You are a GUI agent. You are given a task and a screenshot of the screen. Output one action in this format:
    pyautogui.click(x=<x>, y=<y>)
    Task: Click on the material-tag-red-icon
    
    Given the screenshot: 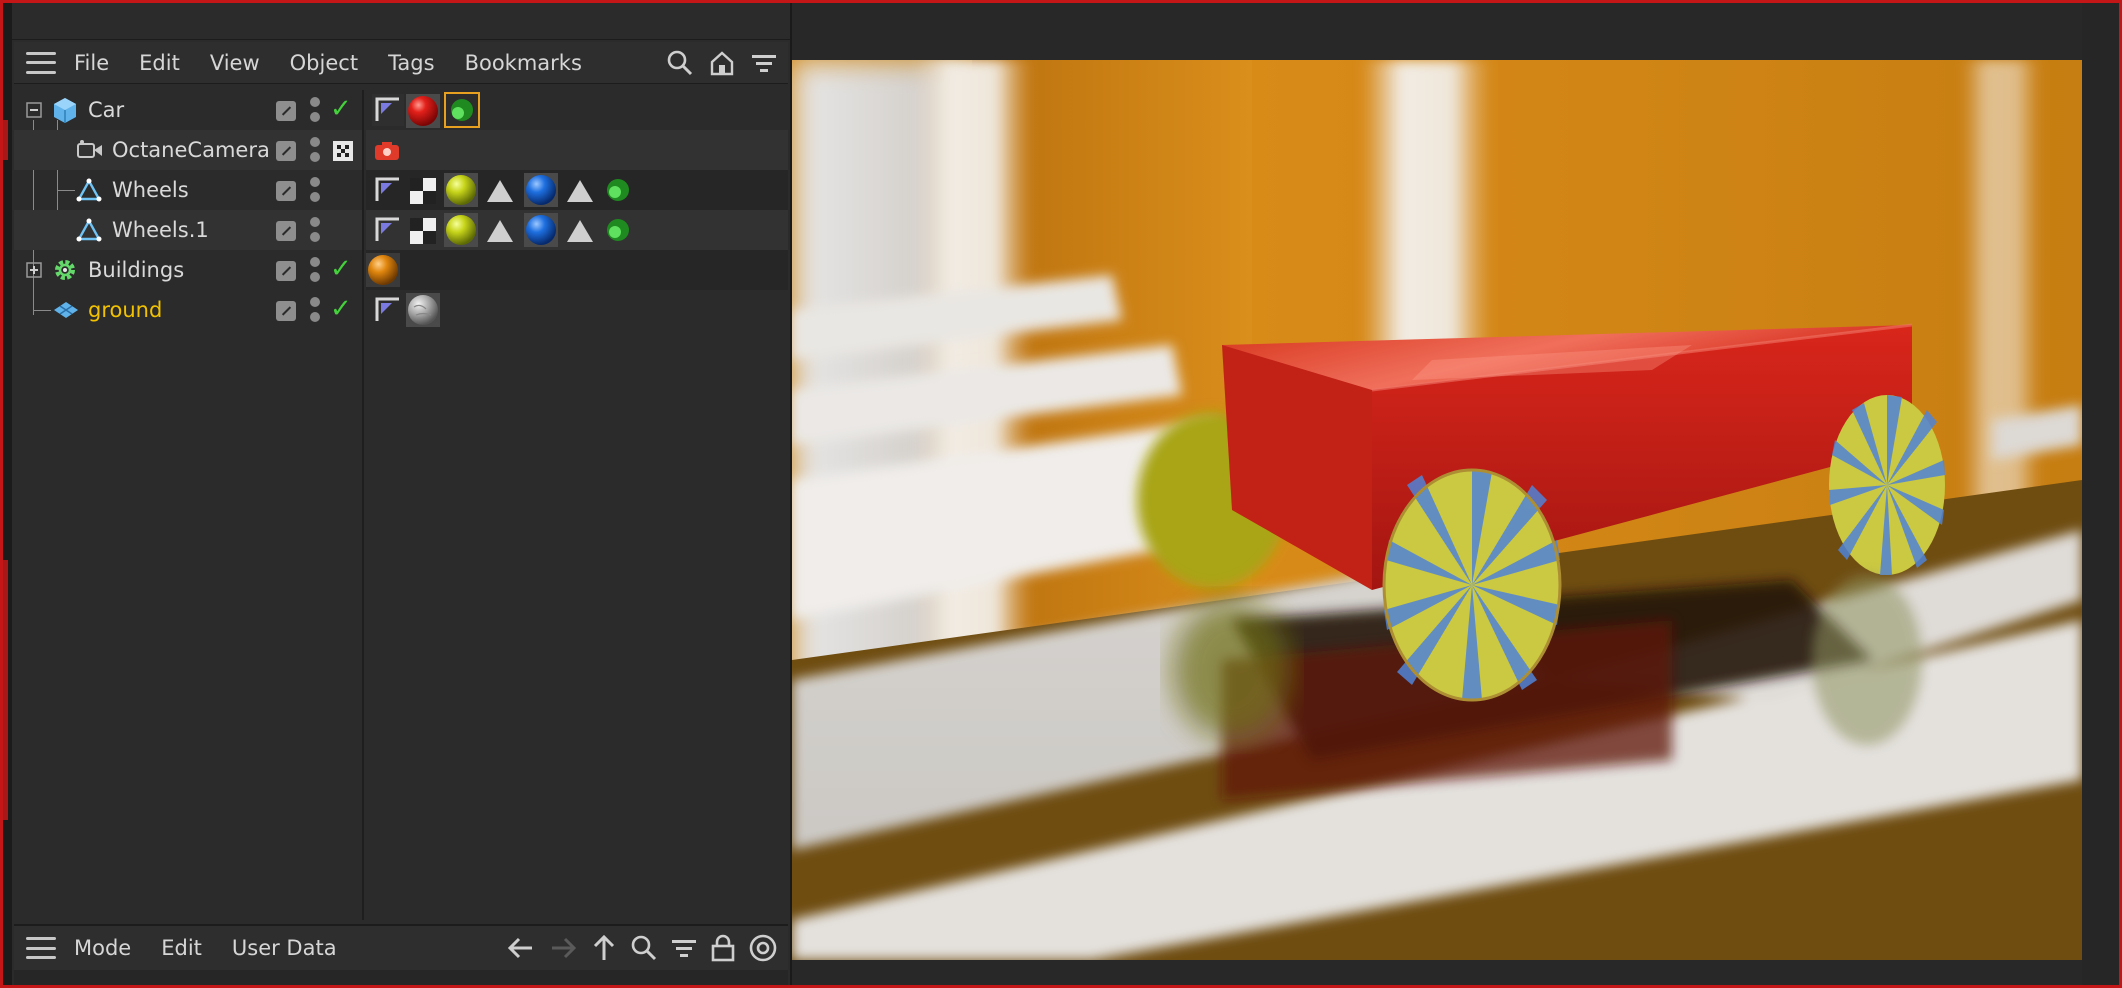 What is the action you would take?
    pyautogui.click(x=423, y=111)
    